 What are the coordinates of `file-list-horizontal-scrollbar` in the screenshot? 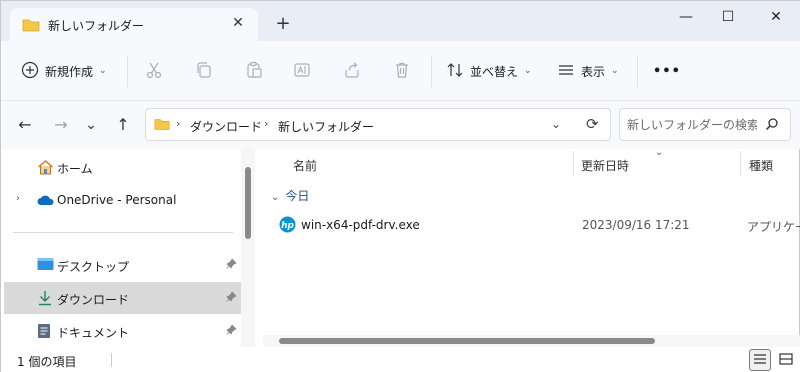 It's located at (531, 341).